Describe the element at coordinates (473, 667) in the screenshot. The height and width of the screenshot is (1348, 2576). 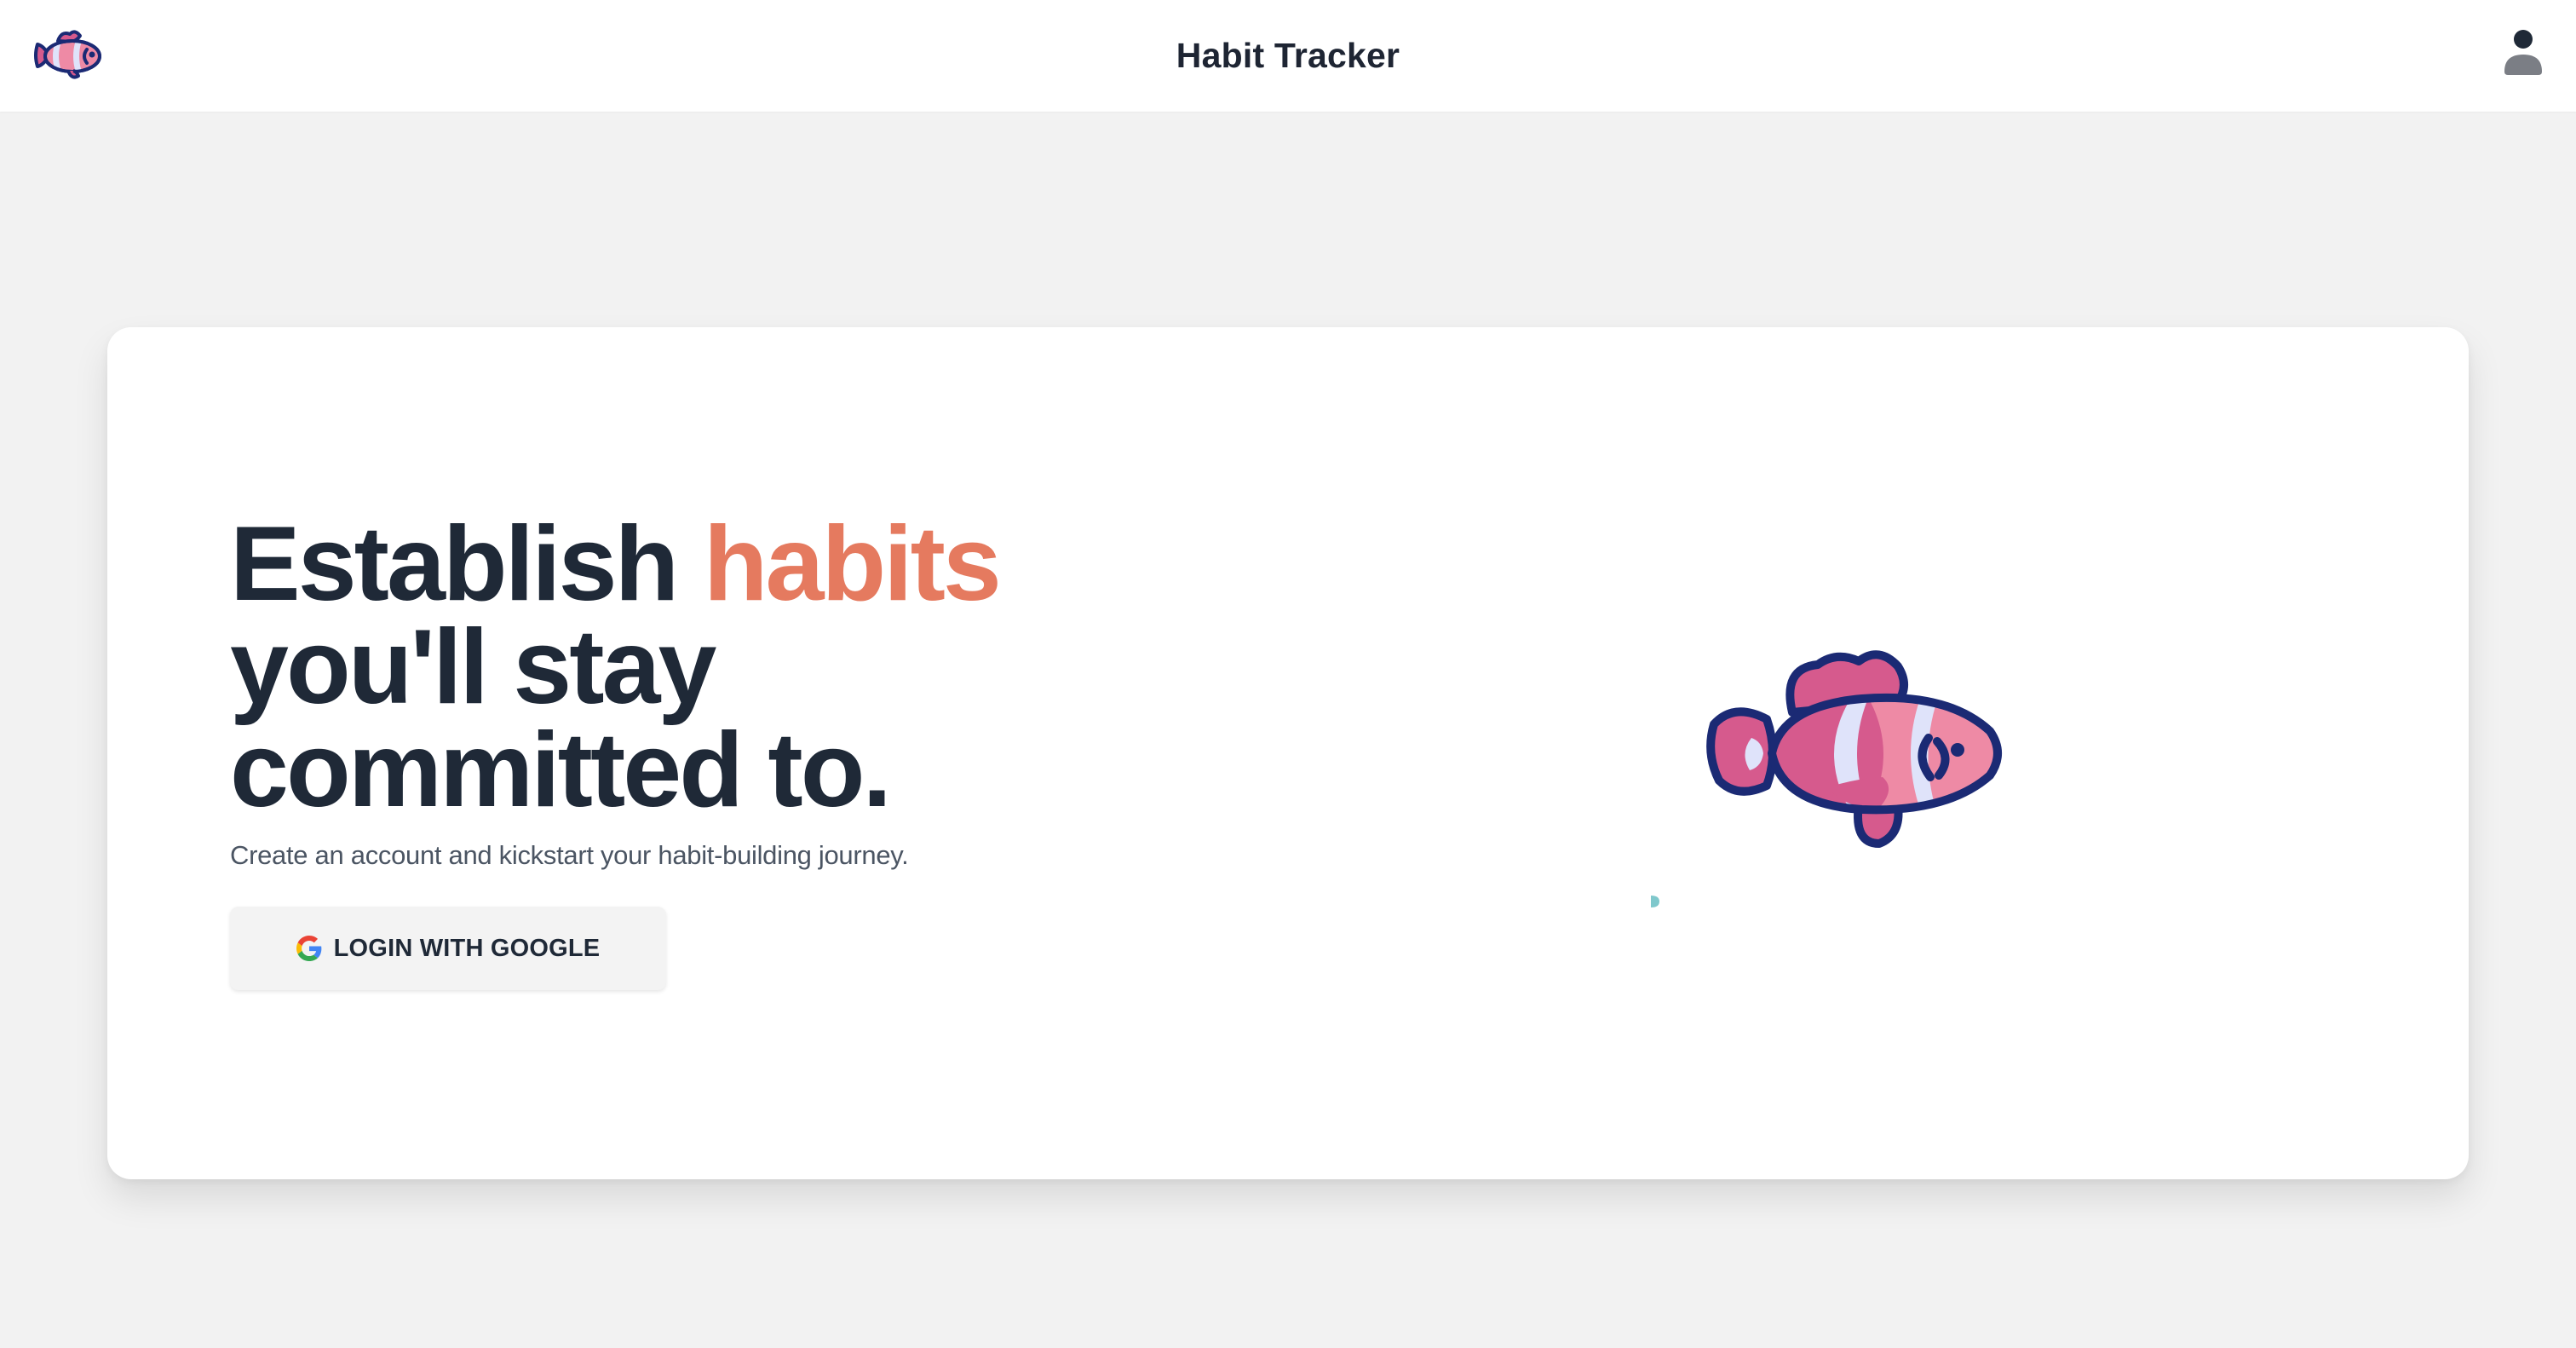
I see `heading-part-2: you'll stay` at that location.